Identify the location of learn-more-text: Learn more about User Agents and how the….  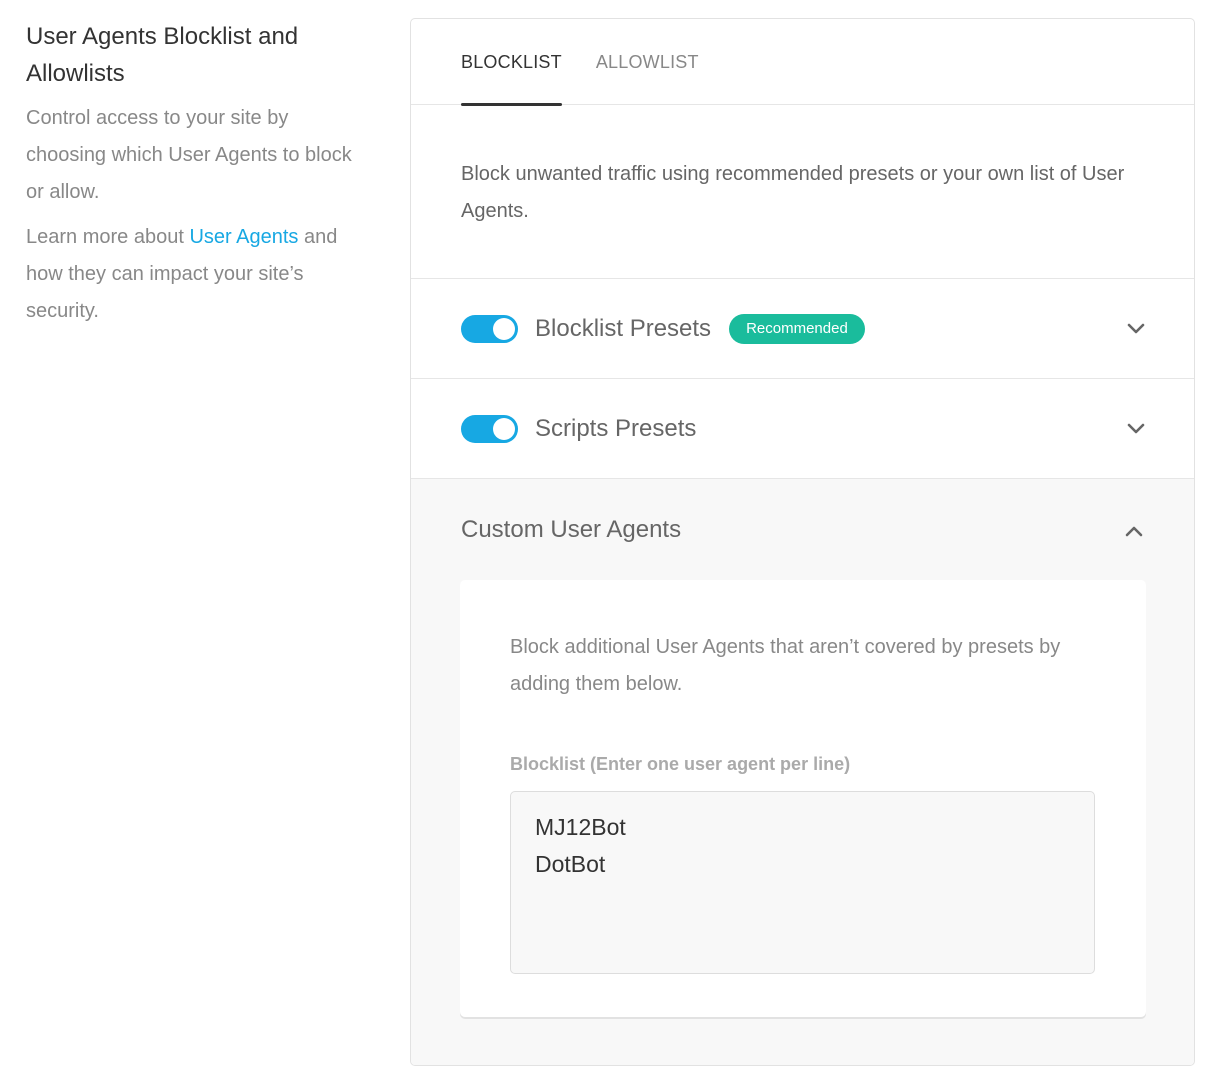
(196, 274).